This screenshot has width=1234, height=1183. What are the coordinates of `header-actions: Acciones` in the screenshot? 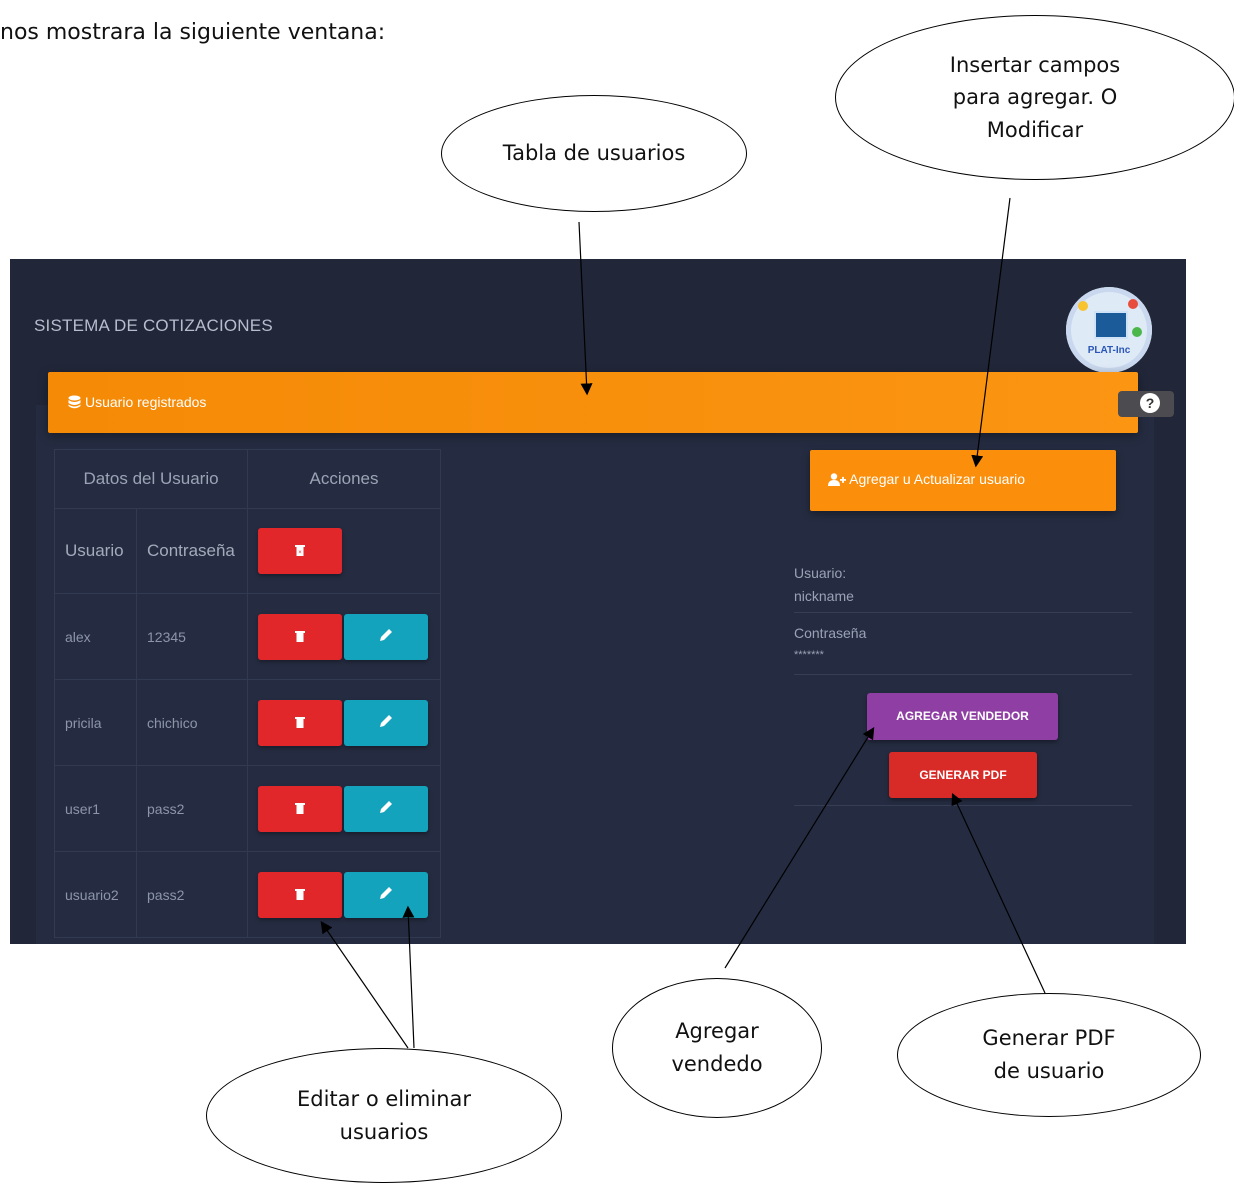 It's located at (344, 479).